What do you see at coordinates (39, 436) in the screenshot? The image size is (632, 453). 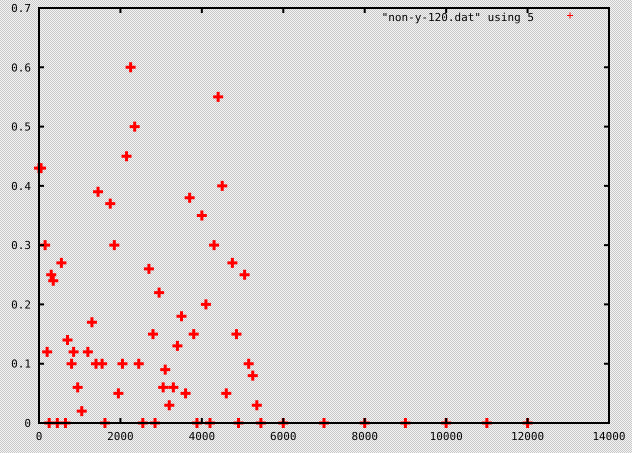 I see `x-axis-label: 0` at bounding box center [39, 436].